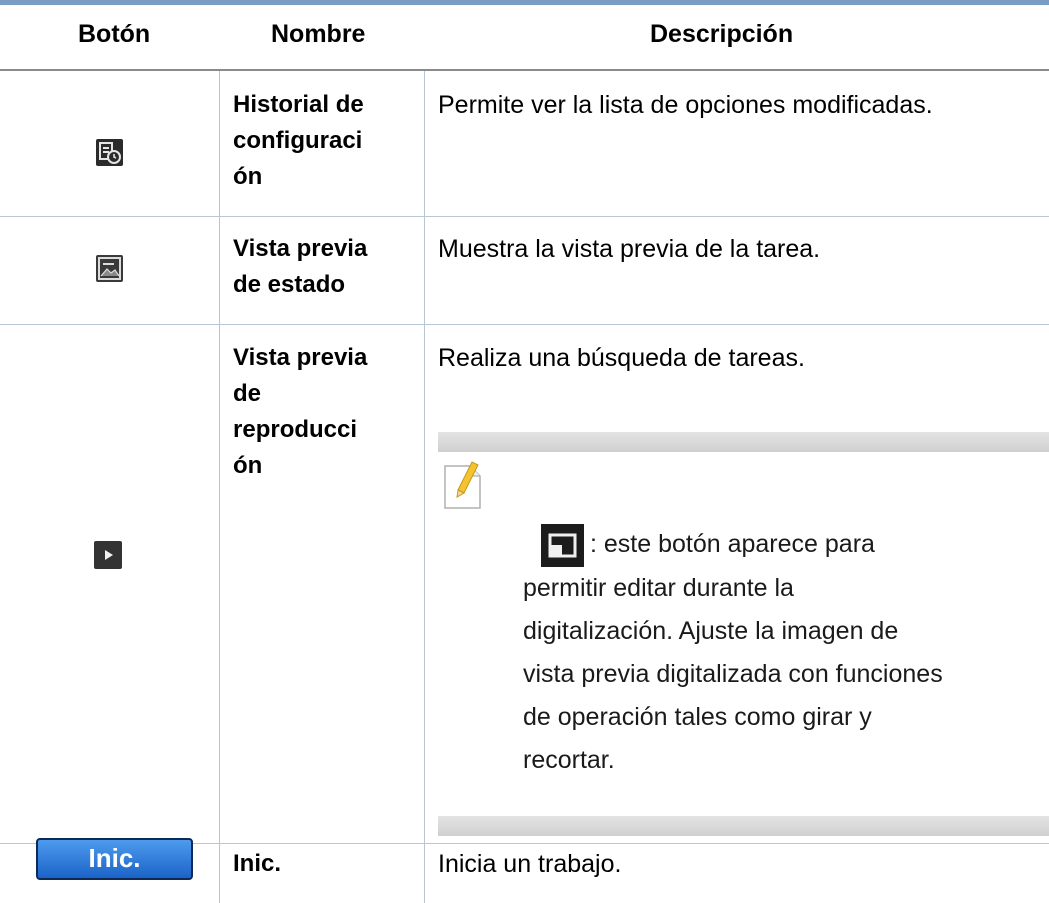  Describe the element at coordinates (463, 483) in the screenshot. I see `note-pencil-icon` at that location.